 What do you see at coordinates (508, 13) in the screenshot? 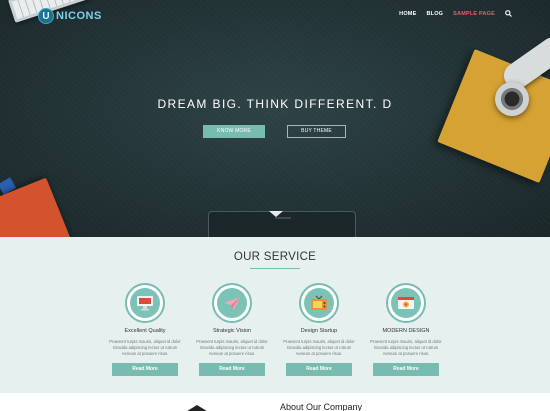
I see `search-icon` at bounding box center [508, 13].